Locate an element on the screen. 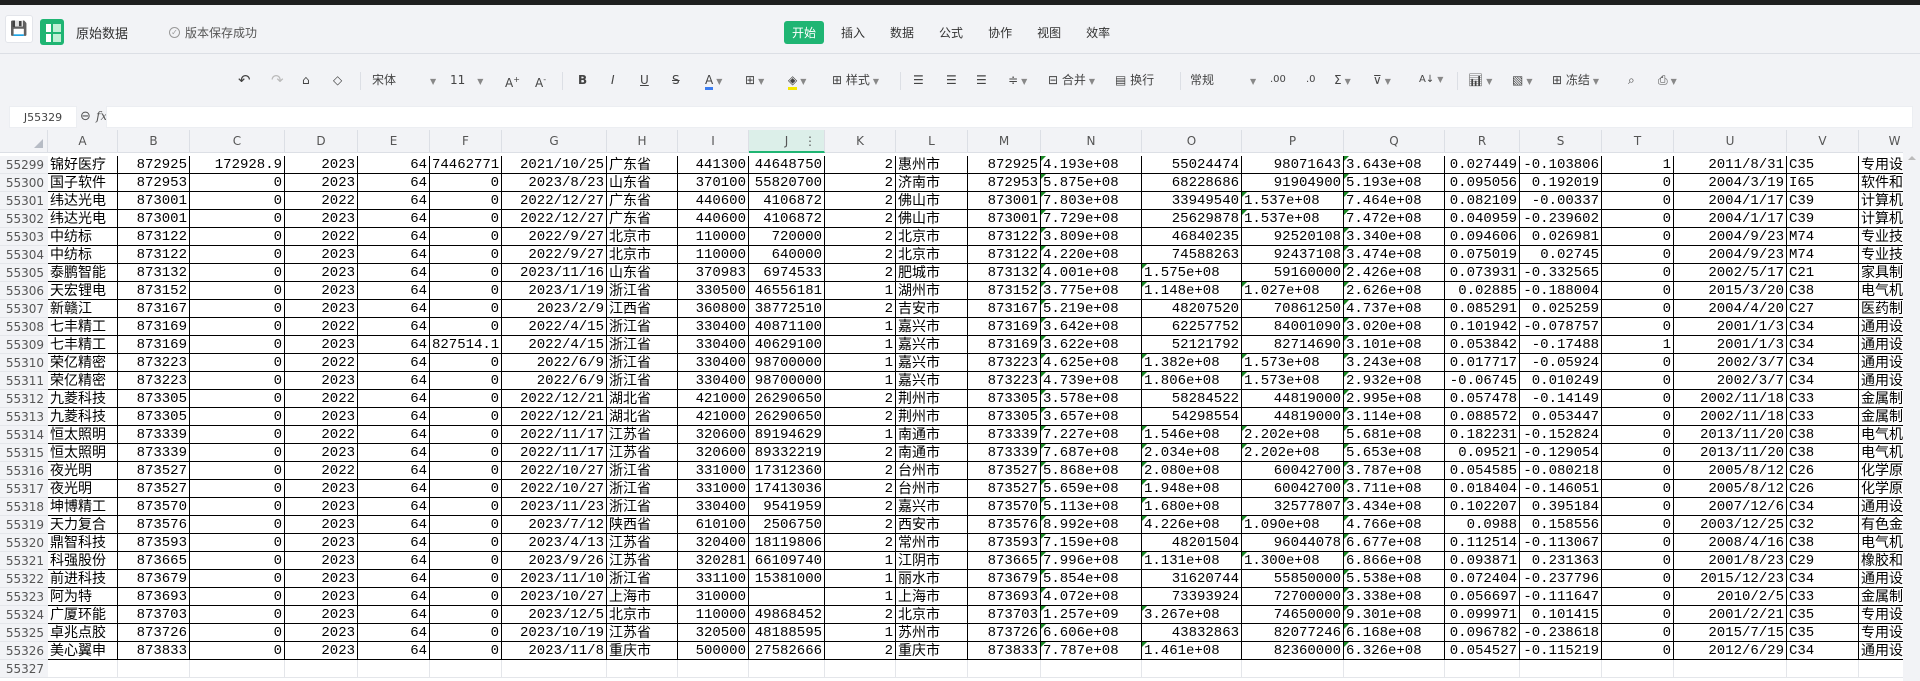  cell-m55323: 873693 is located at coordinates (1004, 597).